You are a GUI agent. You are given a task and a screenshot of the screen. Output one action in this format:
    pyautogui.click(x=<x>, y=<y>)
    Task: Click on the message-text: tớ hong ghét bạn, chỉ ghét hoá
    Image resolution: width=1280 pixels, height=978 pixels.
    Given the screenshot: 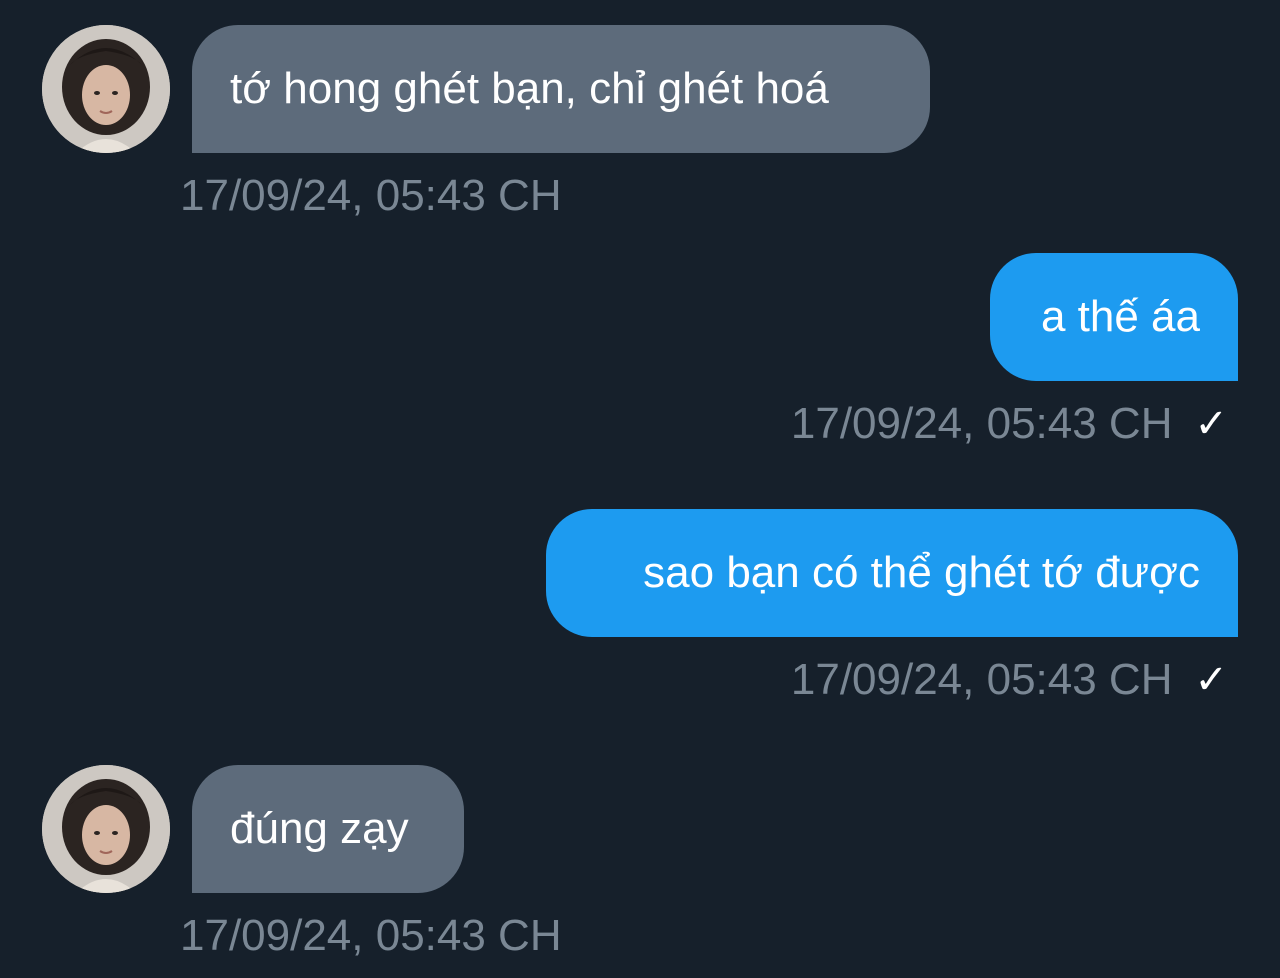 What is the action you would take?
    pyautogui.click(x=529, y=88)
    